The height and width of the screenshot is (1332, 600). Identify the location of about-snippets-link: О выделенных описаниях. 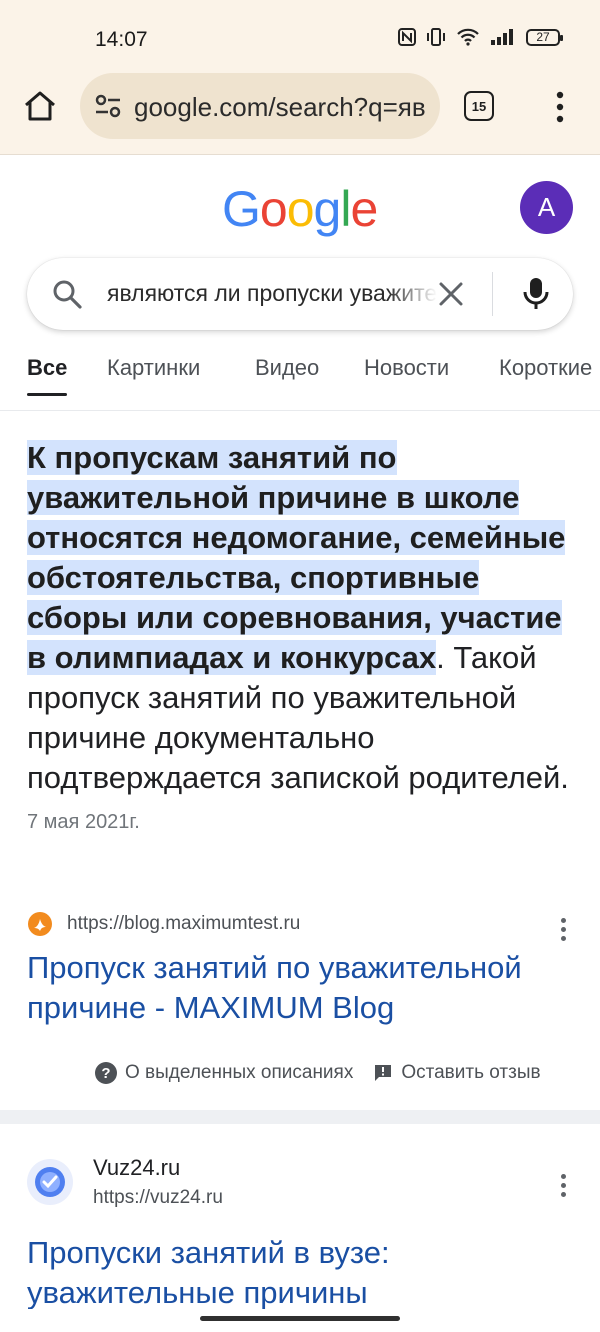
(239, 1073).